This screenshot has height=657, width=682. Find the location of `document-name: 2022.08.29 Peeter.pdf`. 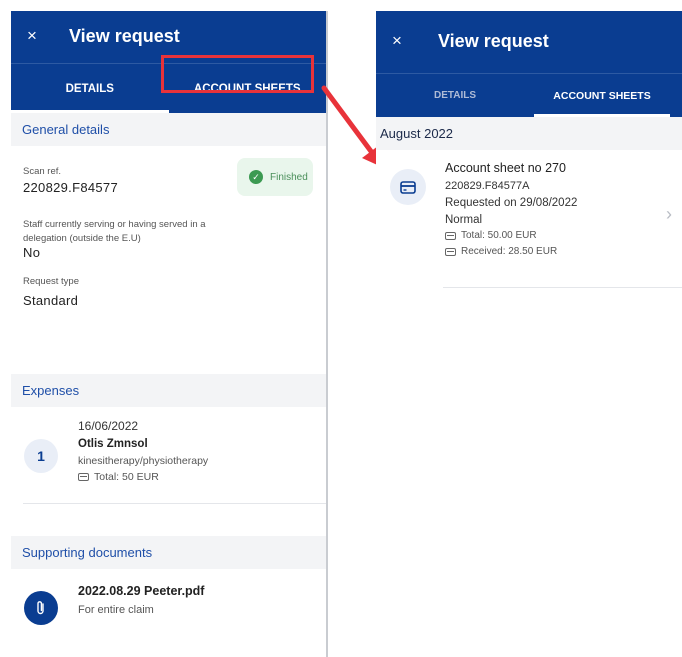

document-name: 2022.08.29 Peeter.pdf is located at coordinates (141, 591).